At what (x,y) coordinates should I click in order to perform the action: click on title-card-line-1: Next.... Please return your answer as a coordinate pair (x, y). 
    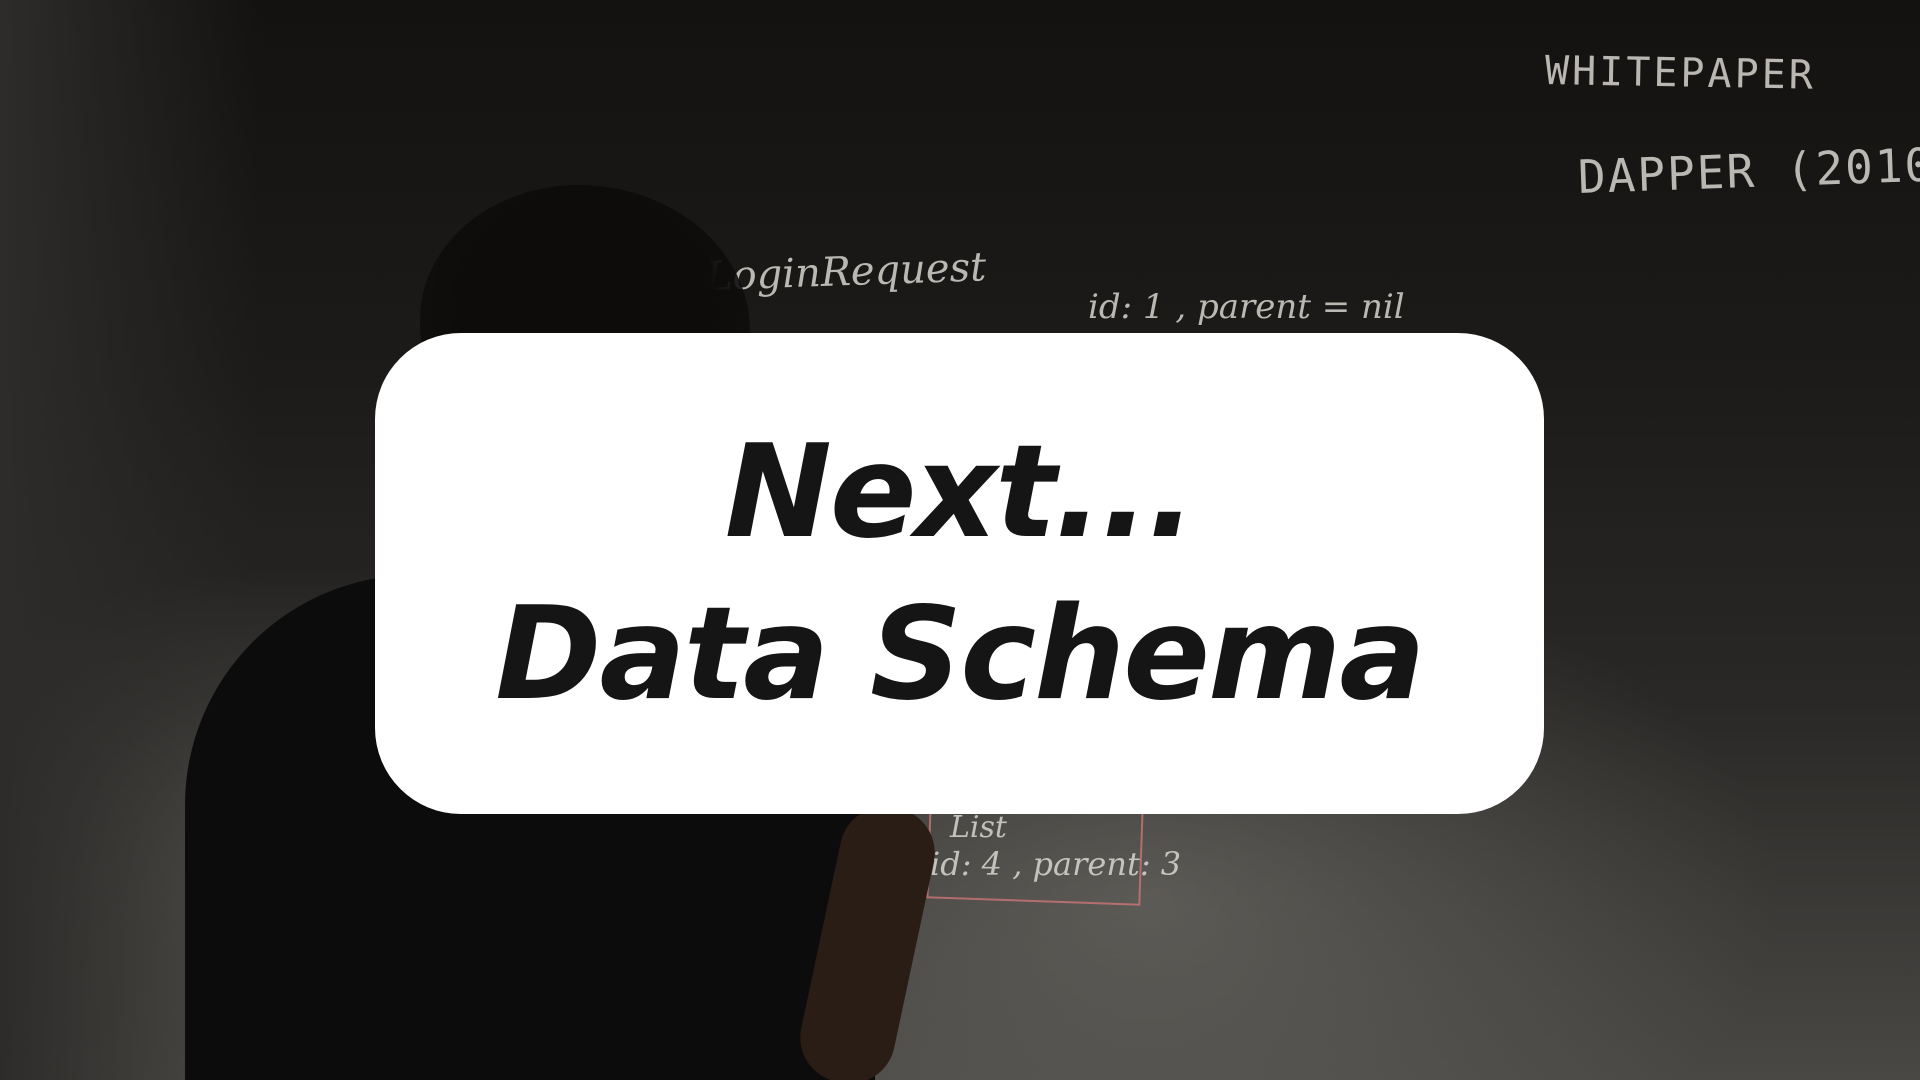
    Looking at the image, I should click on (960, 492).